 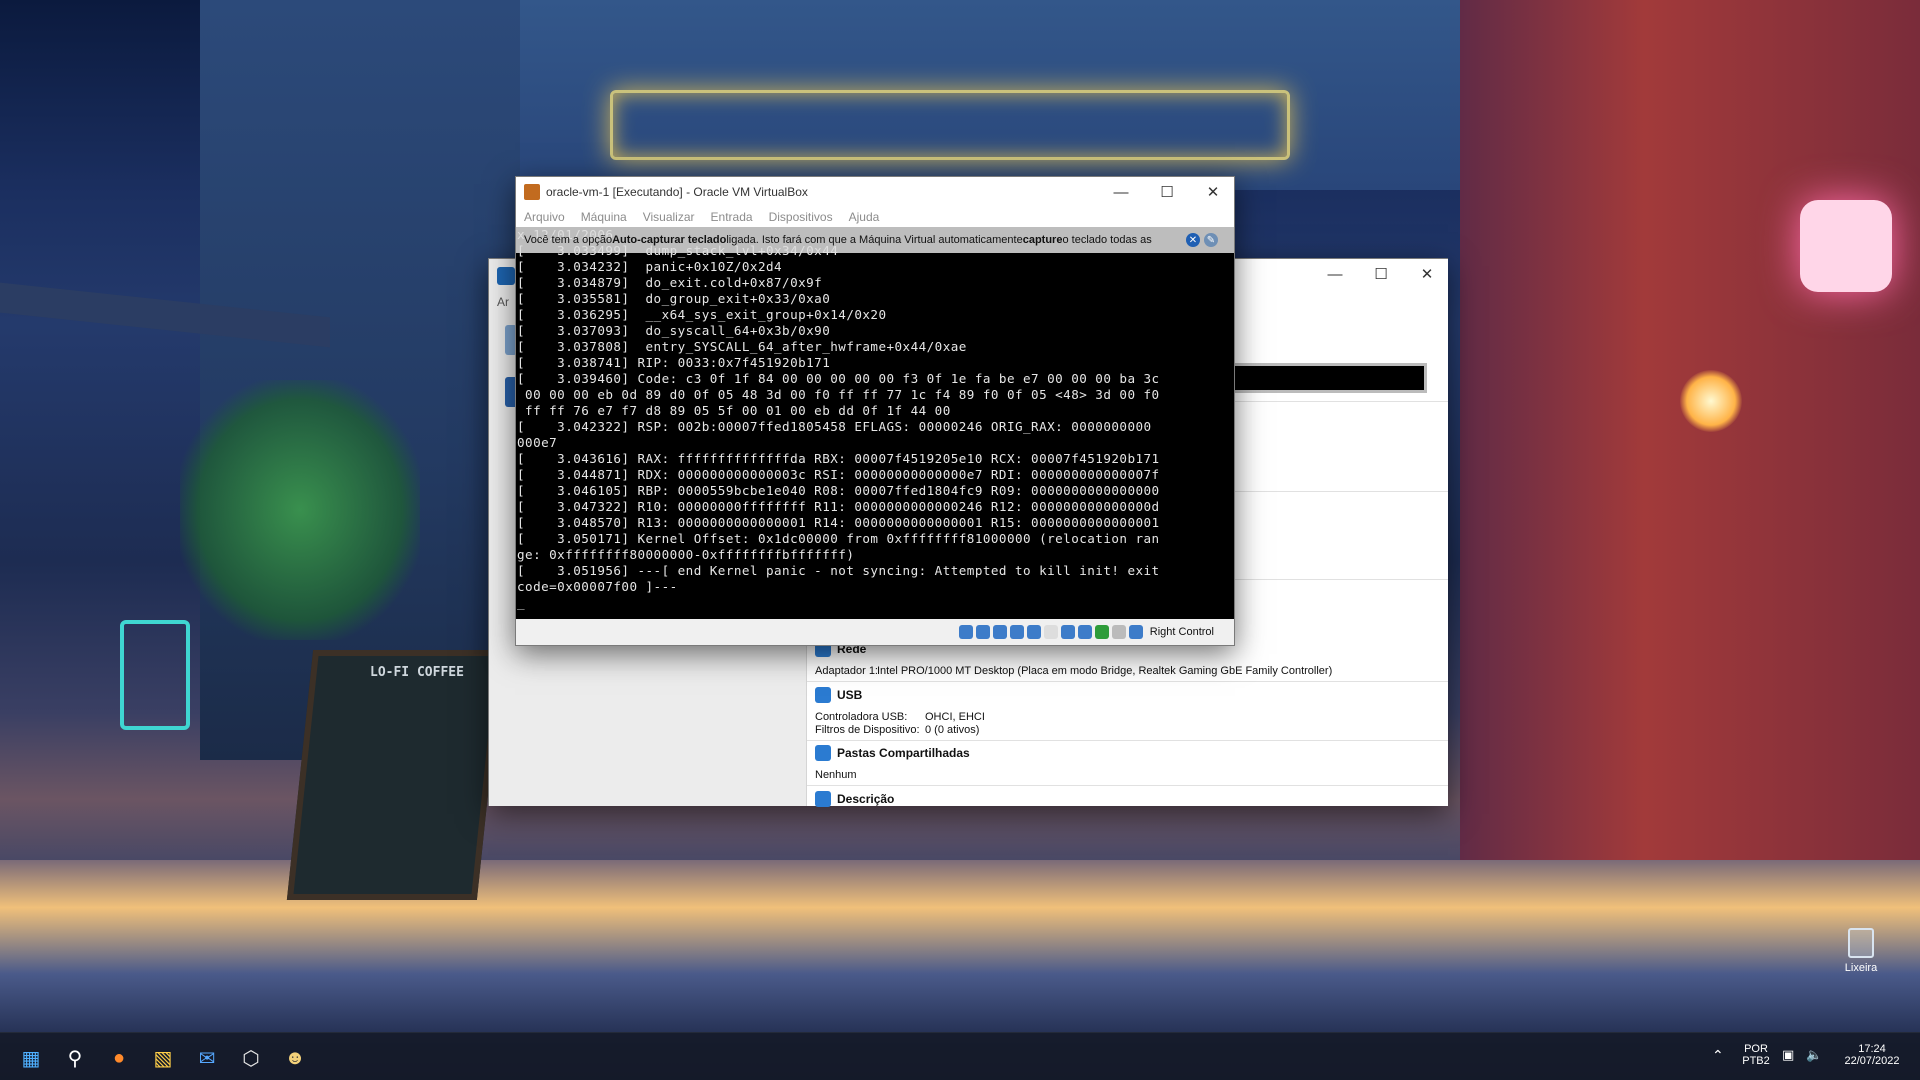 I want to click on menu-entrada: Entrada, so click(x=732, y=217).